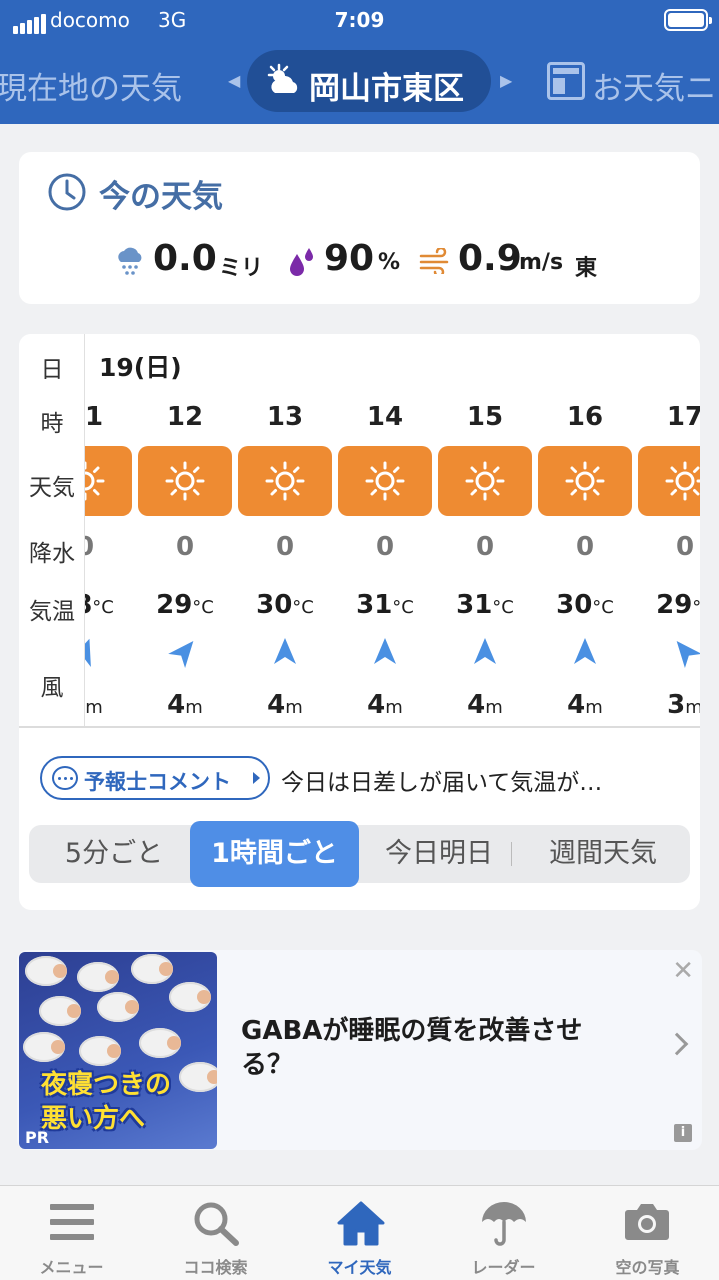  Describe the element at coordinates (683, 1133) in the screenshot. I see `ad-info-icon: i` at that location.